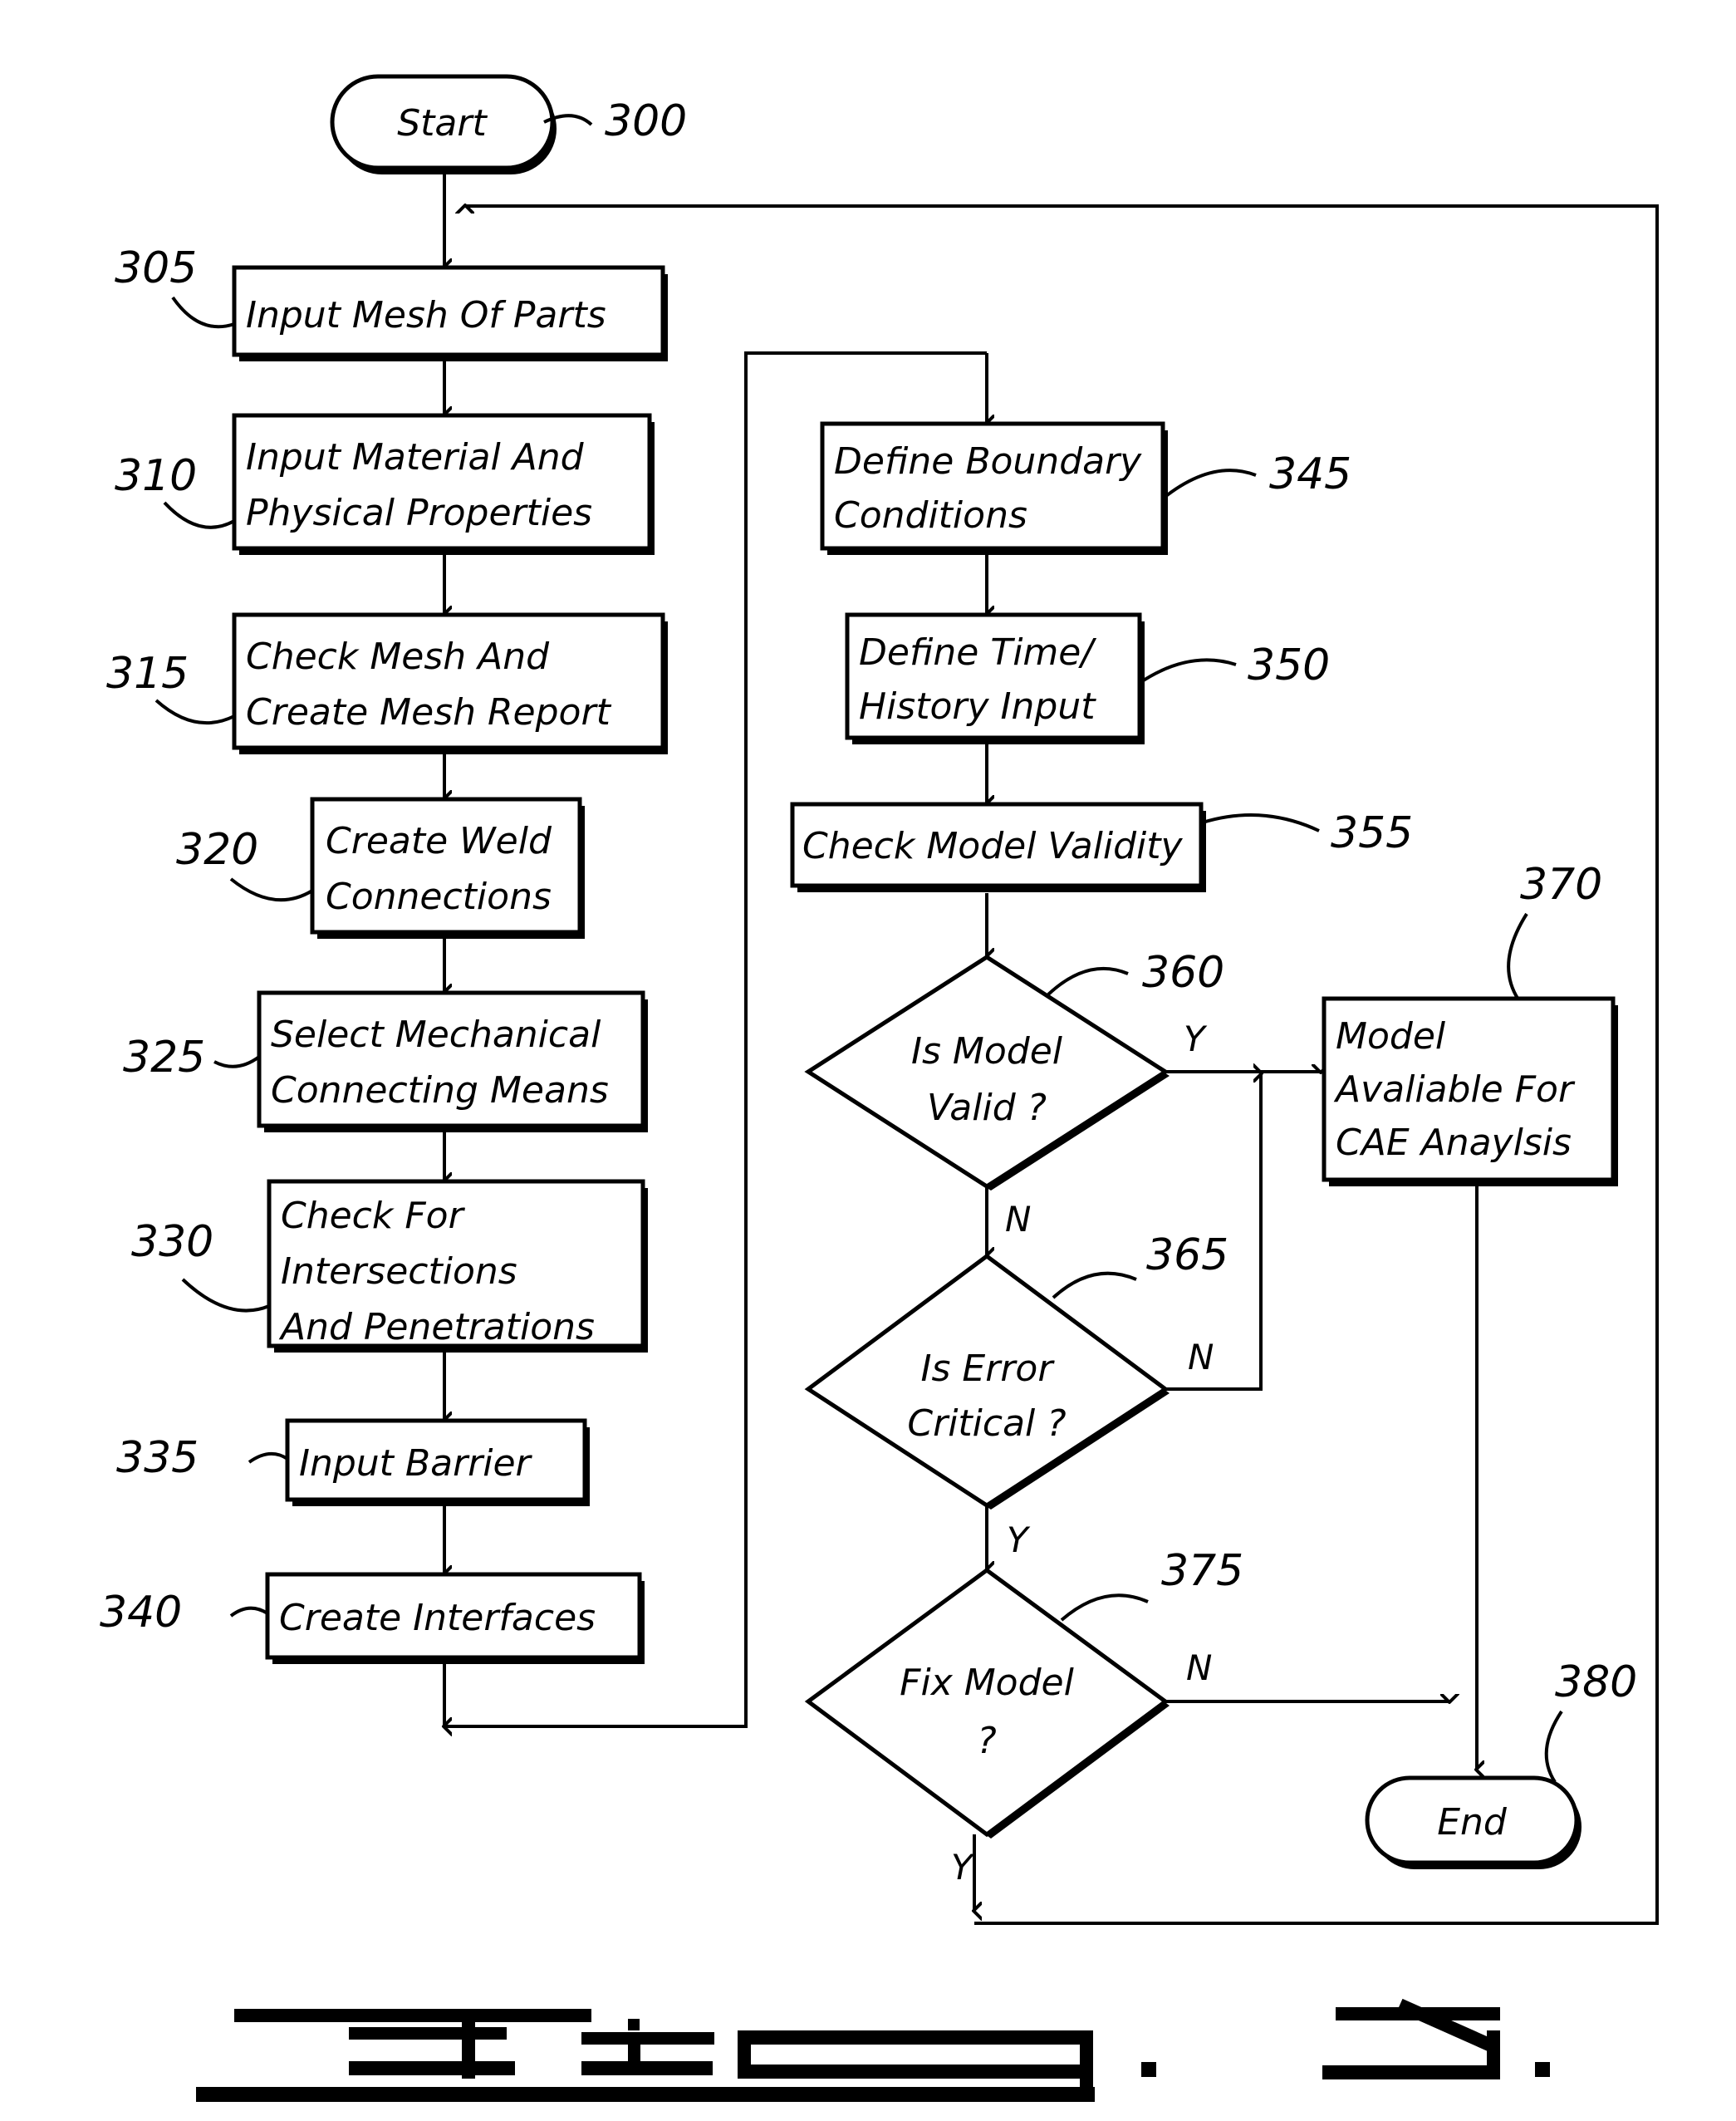 The image size is (1736, 2121). Describe the element at coordinates (987, 1108) in the screenshot. I see `node-is-model-valid-line-1: Valid ?` at that location.